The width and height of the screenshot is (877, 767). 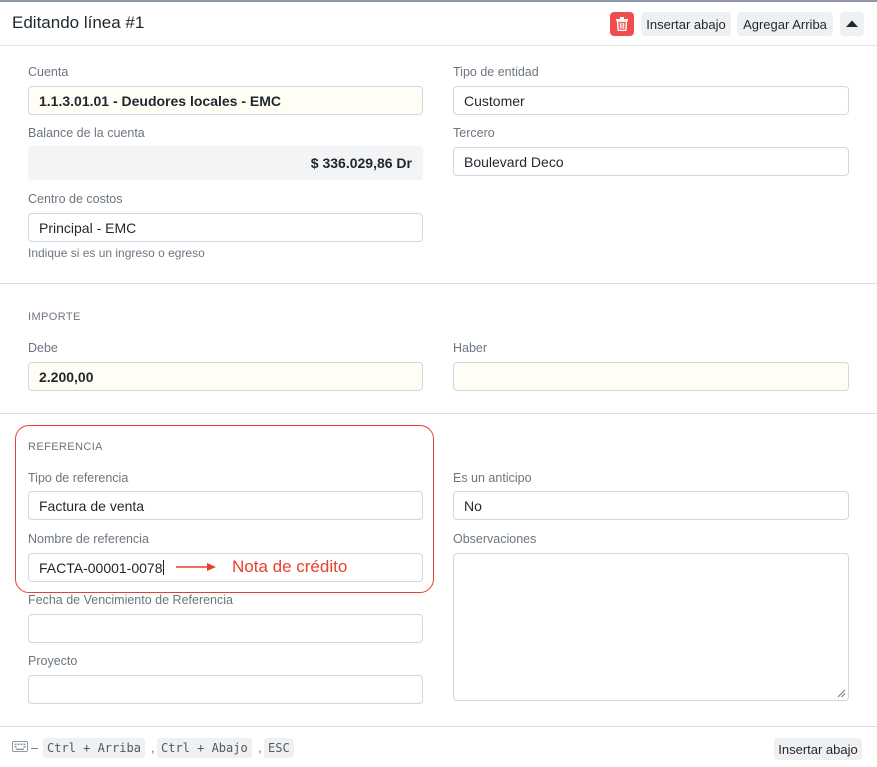 What do you see at coordinates (686, 24) in the screenshot?
I see `insert-below-button: Insertar abajo` at bounding box center [686, 24].